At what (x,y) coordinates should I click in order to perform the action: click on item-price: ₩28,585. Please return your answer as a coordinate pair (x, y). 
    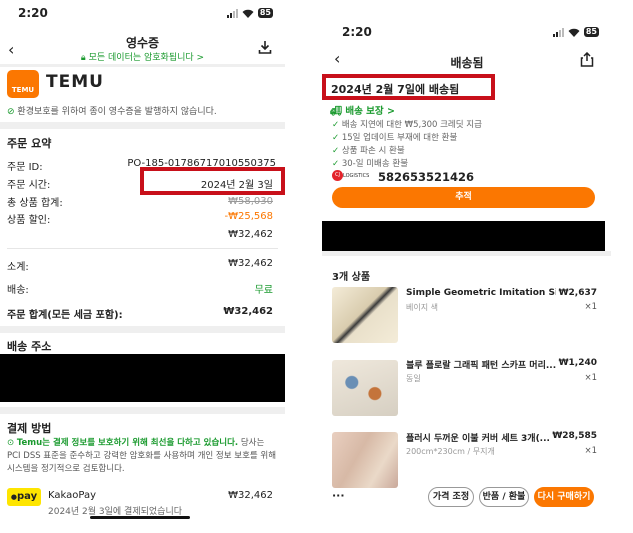
    Looking at the image, I should click on (574, 436).